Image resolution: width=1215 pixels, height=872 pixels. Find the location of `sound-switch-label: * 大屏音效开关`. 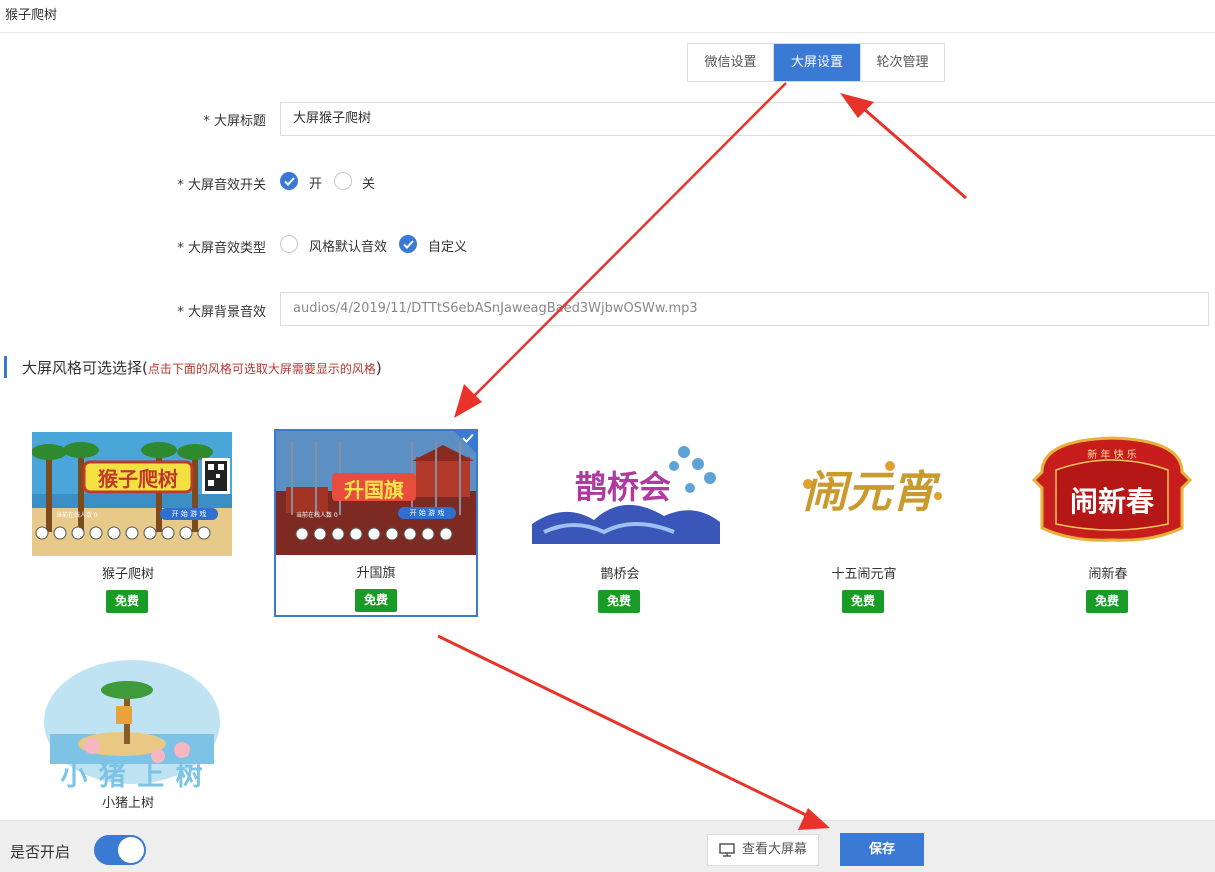

sound-switch-label: * 大屏音效开关 is located at coordinates (221, 185).